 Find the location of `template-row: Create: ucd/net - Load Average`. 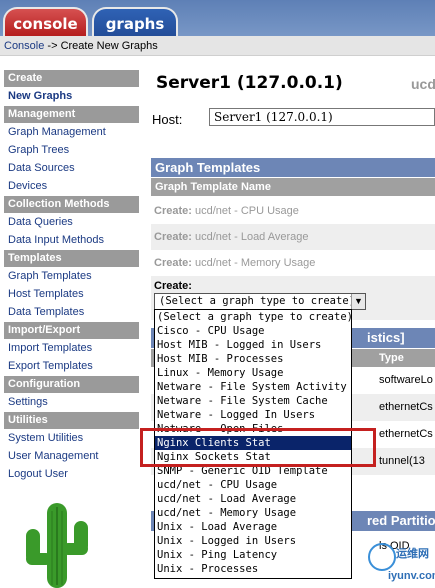

template-row: Create: ucd/net - Load Average is located at coordinates (293, 237).